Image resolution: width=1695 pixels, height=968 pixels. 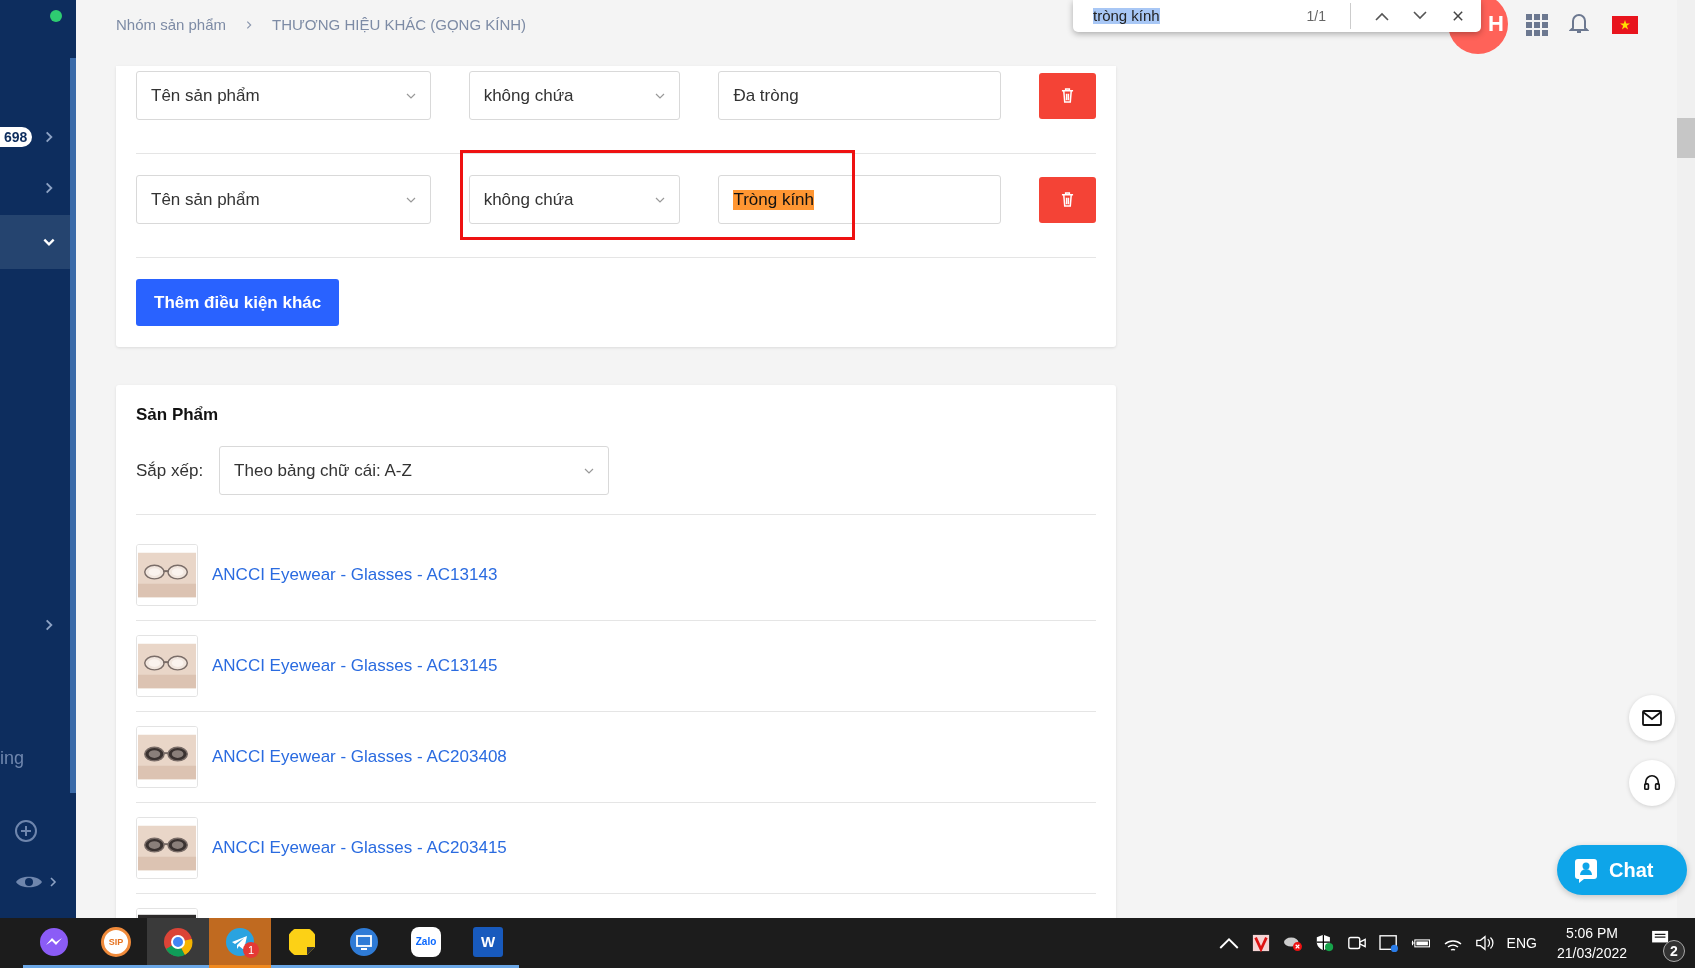 I want to click on clock: 5:06 PM 21/03/2022, so click(x=1591, y=943).